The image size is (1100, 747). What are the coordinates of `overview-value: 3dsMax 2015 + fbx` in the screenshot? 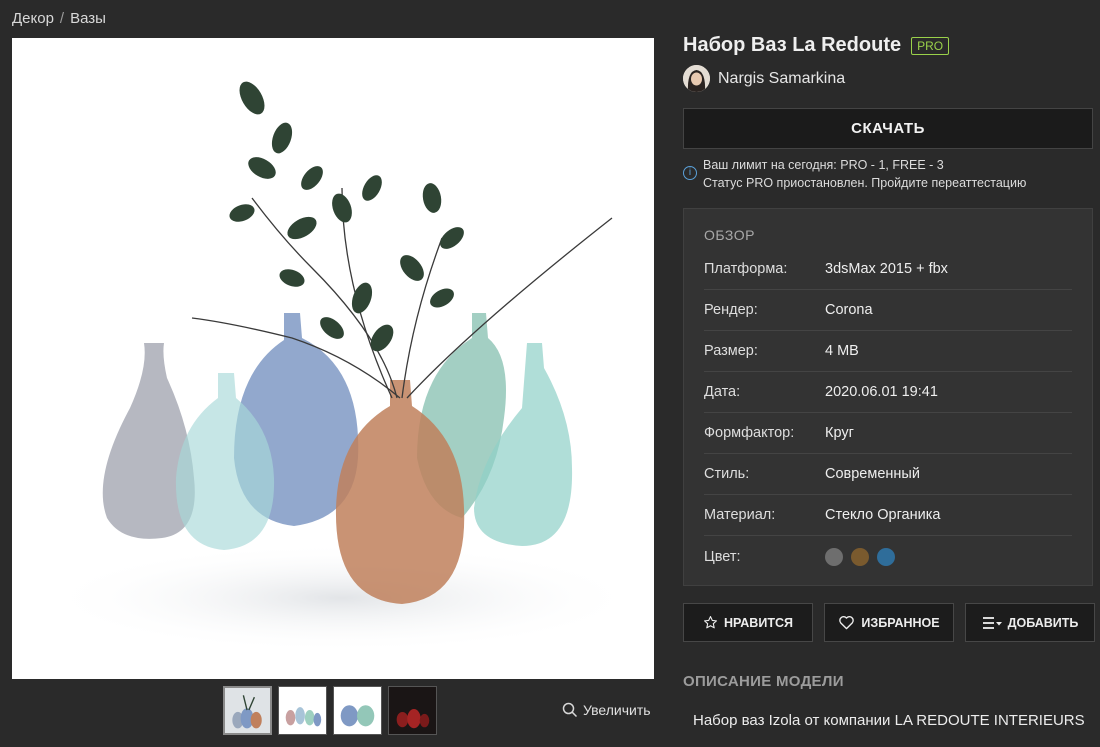 It's located at (886, 269).